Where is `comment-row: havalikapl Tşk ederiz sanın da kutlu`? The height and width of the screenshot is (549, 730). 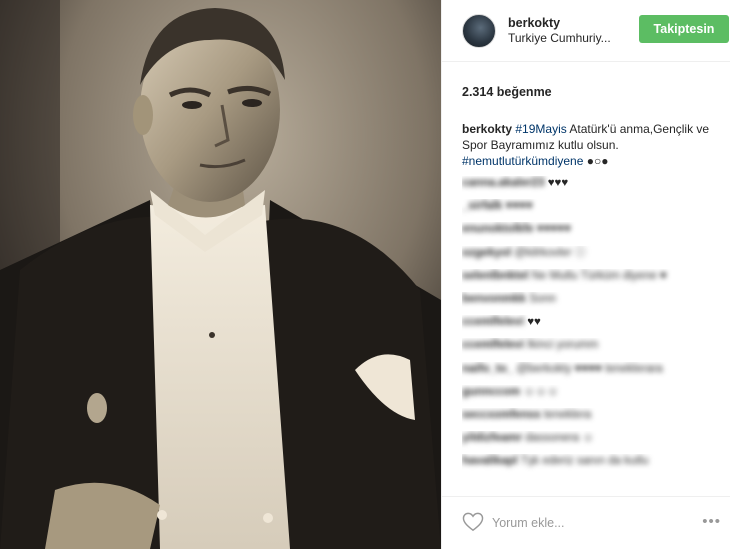
comment-row: havalikapl Tşk ederiz sanın da kutlu is located at coordinates (593, 465).